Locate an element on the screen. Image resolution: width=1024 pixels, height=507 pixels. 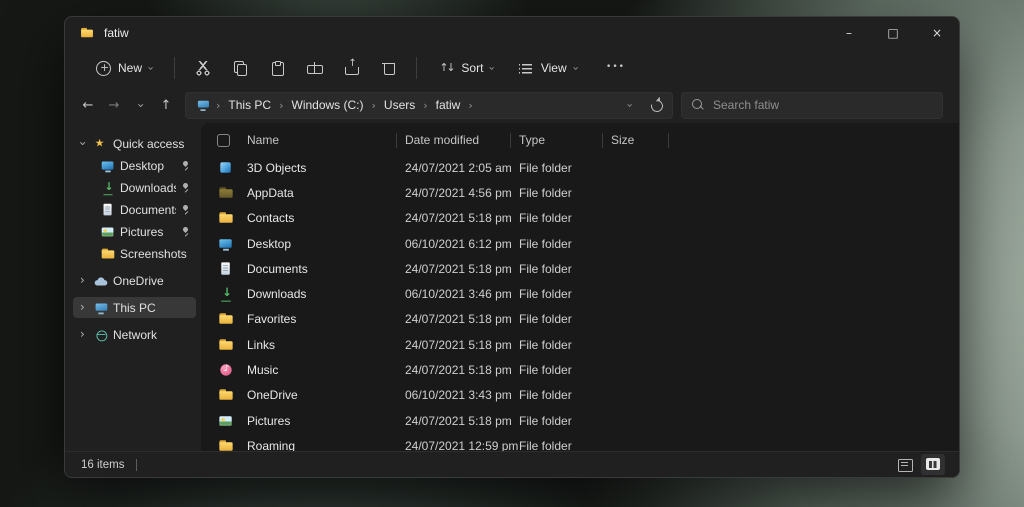
sidebar-item: Downloads is located at coordinates (134, 187).